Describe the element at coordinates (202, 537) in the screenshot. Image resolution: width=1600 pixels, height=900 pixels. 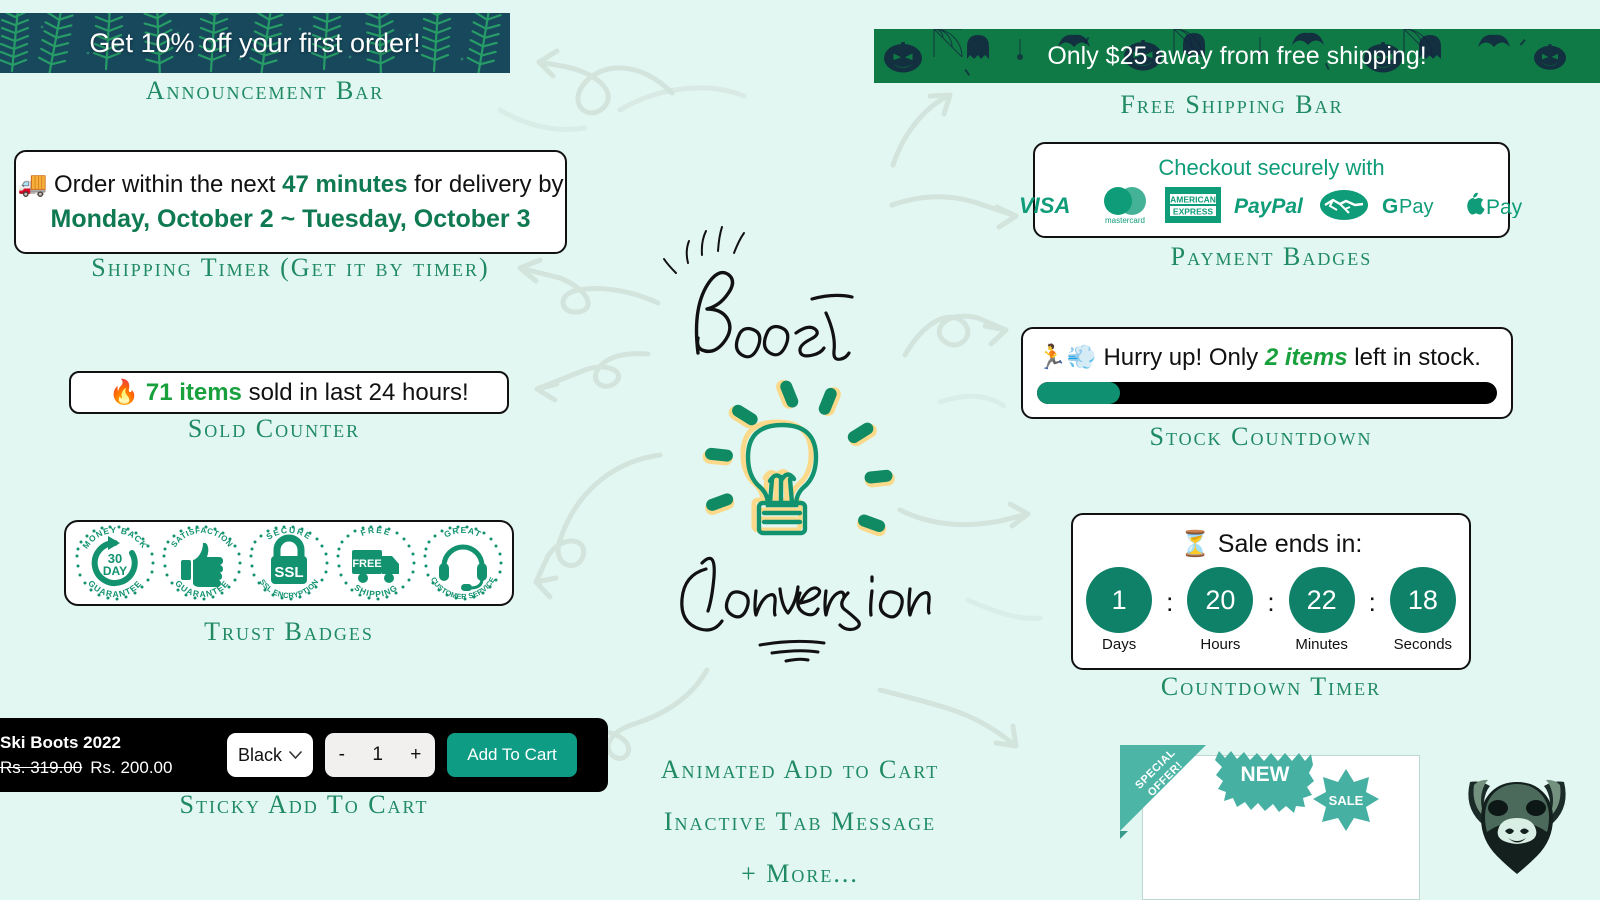
I see `svg-text: SATISFACTION` at that location.